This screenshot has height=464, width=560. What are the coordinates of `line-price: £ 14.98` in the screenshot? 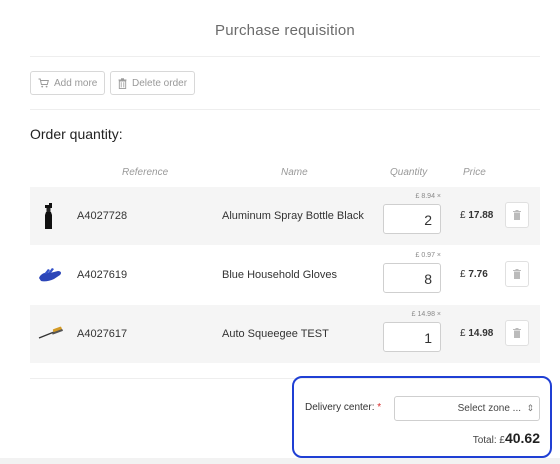 It's located at (476, 333).